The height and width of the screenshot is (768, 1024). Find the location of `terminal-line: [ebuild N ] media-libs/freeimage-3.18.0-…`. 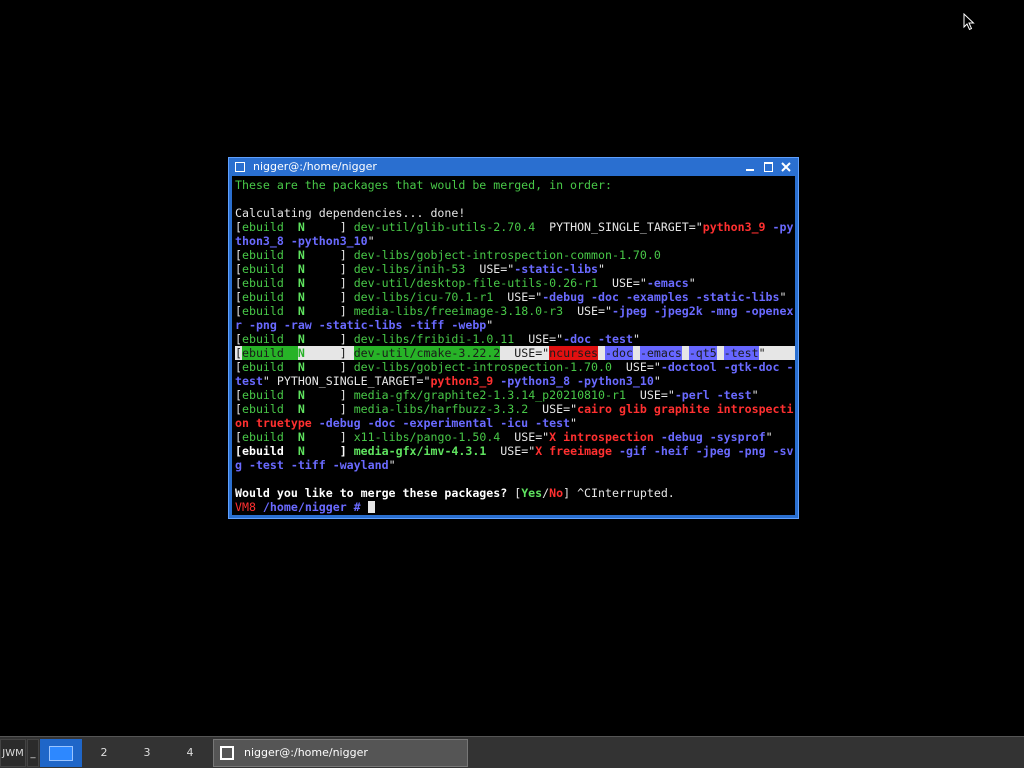

terminal-line: [ebuild N ] media-libs/freeimage-3.18.0-… is located at coordinates (514, 311).